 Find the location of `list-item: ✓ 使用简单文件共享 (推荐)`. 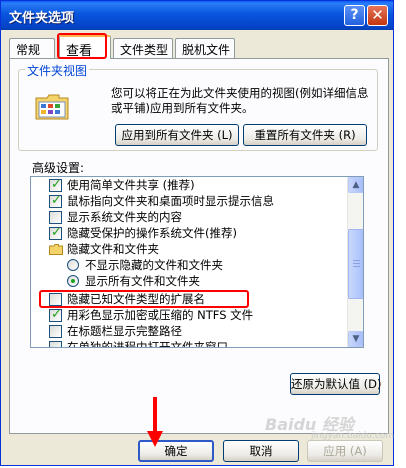

list-item: ✓ 使用简单文件共享 (推荐) is located at coordinates (190, 185).